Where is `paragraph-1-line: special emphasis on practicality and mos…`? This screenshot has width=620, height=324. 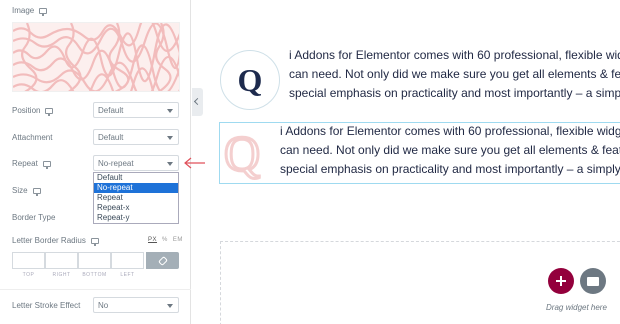 paragraph-1-line: special emphasis on practicality and mos… is located at coordinates (454, 93).